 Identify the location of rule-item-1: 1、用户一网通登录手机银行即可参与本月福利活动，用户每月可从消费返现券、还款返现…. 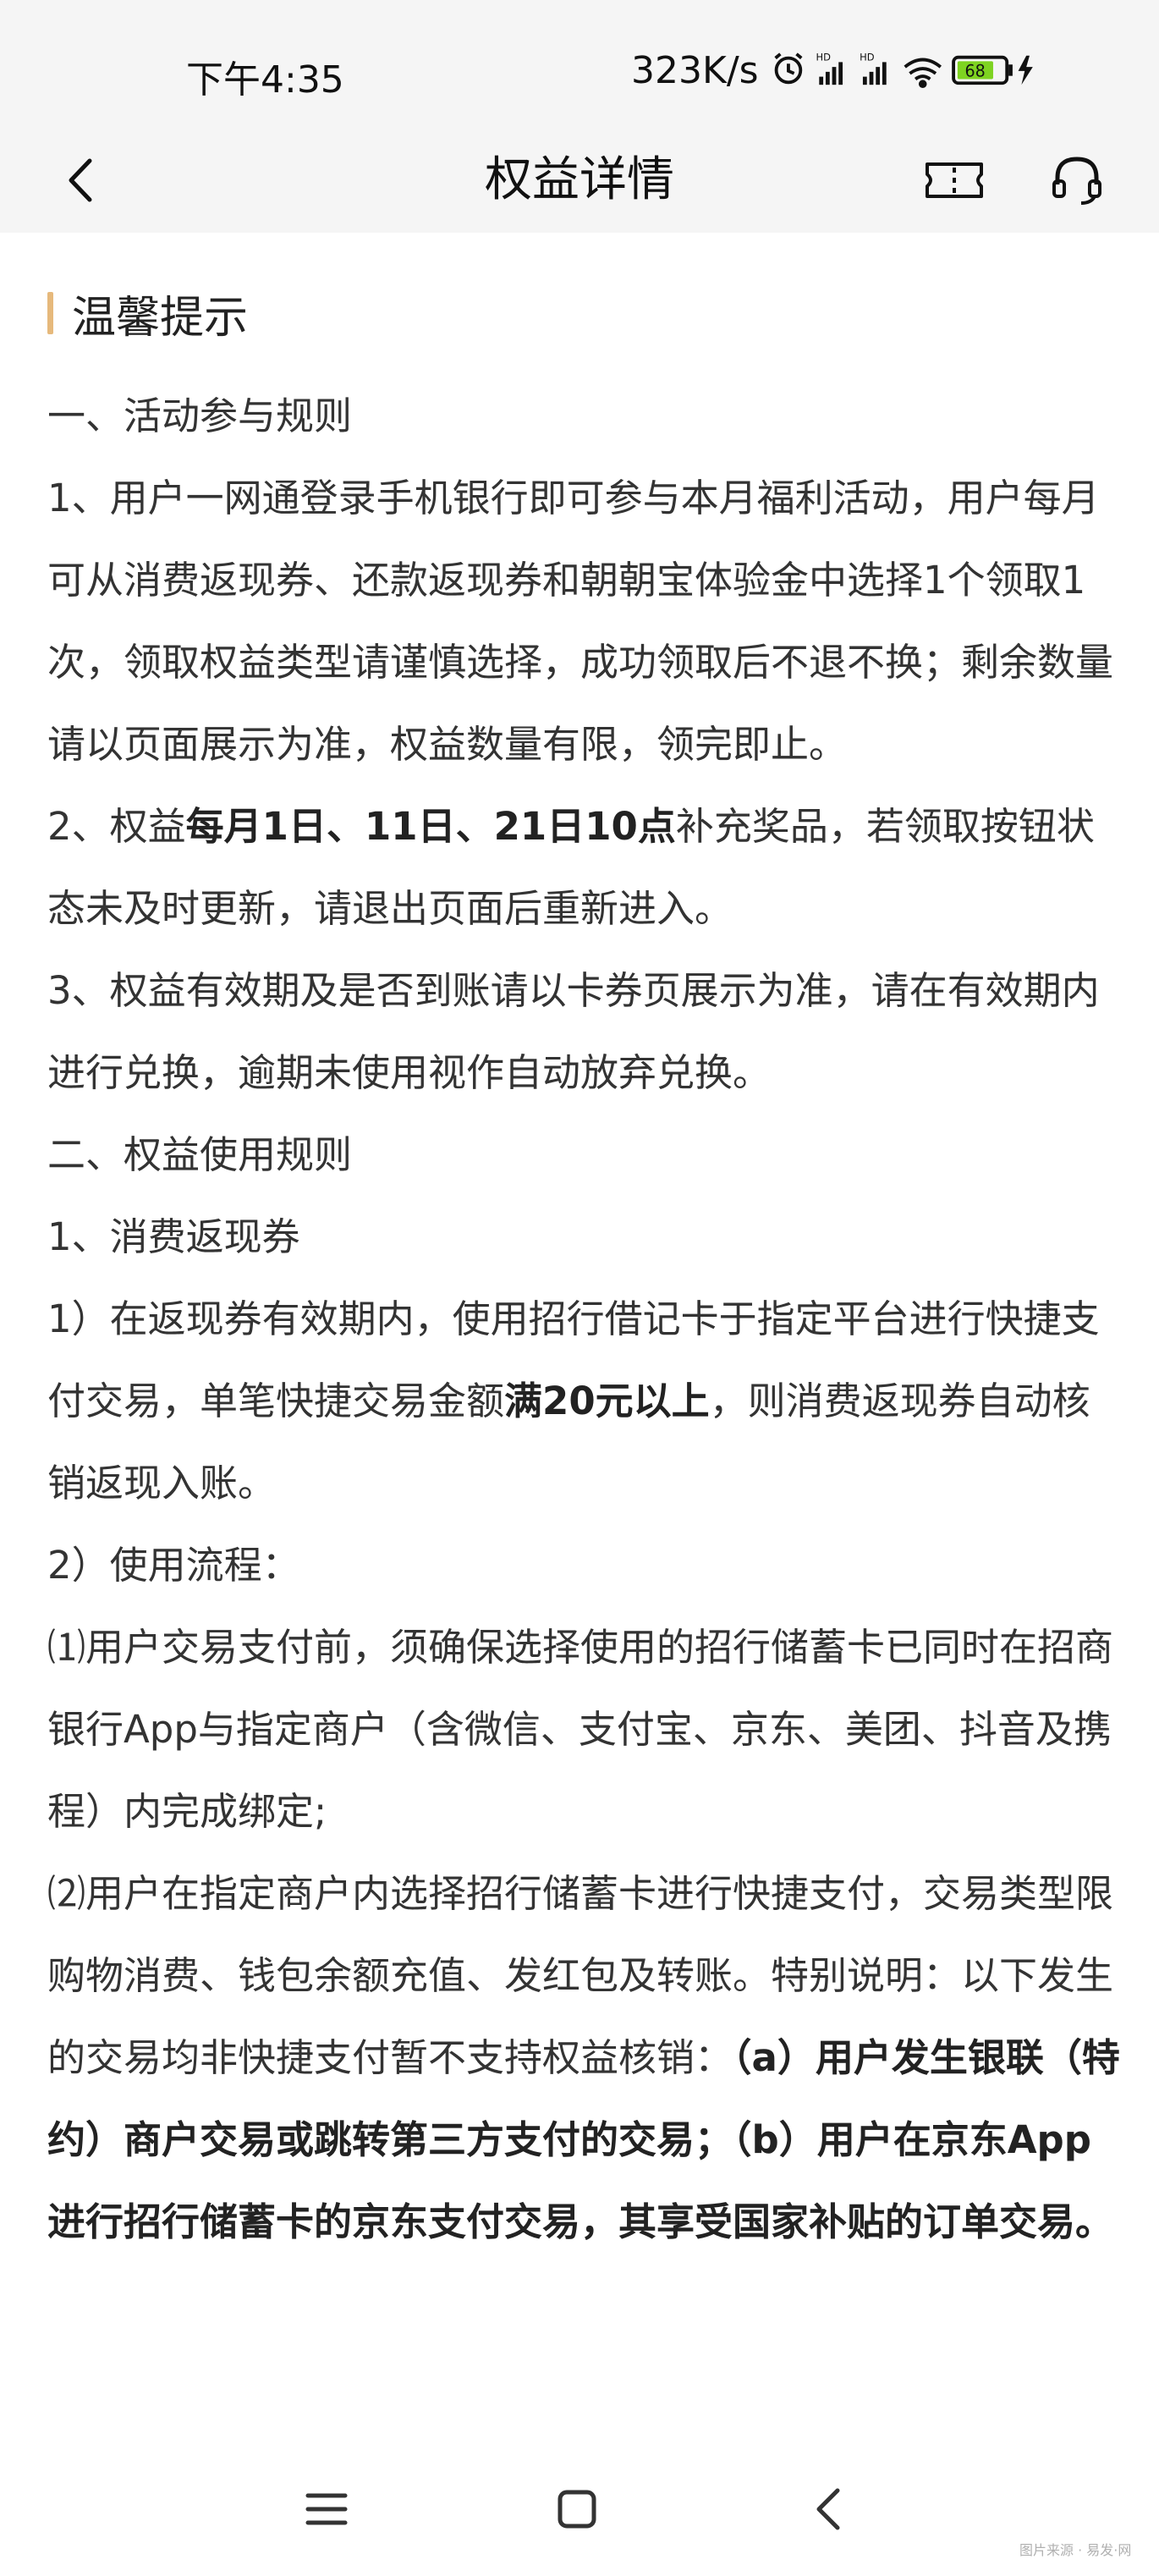
(580, 621).